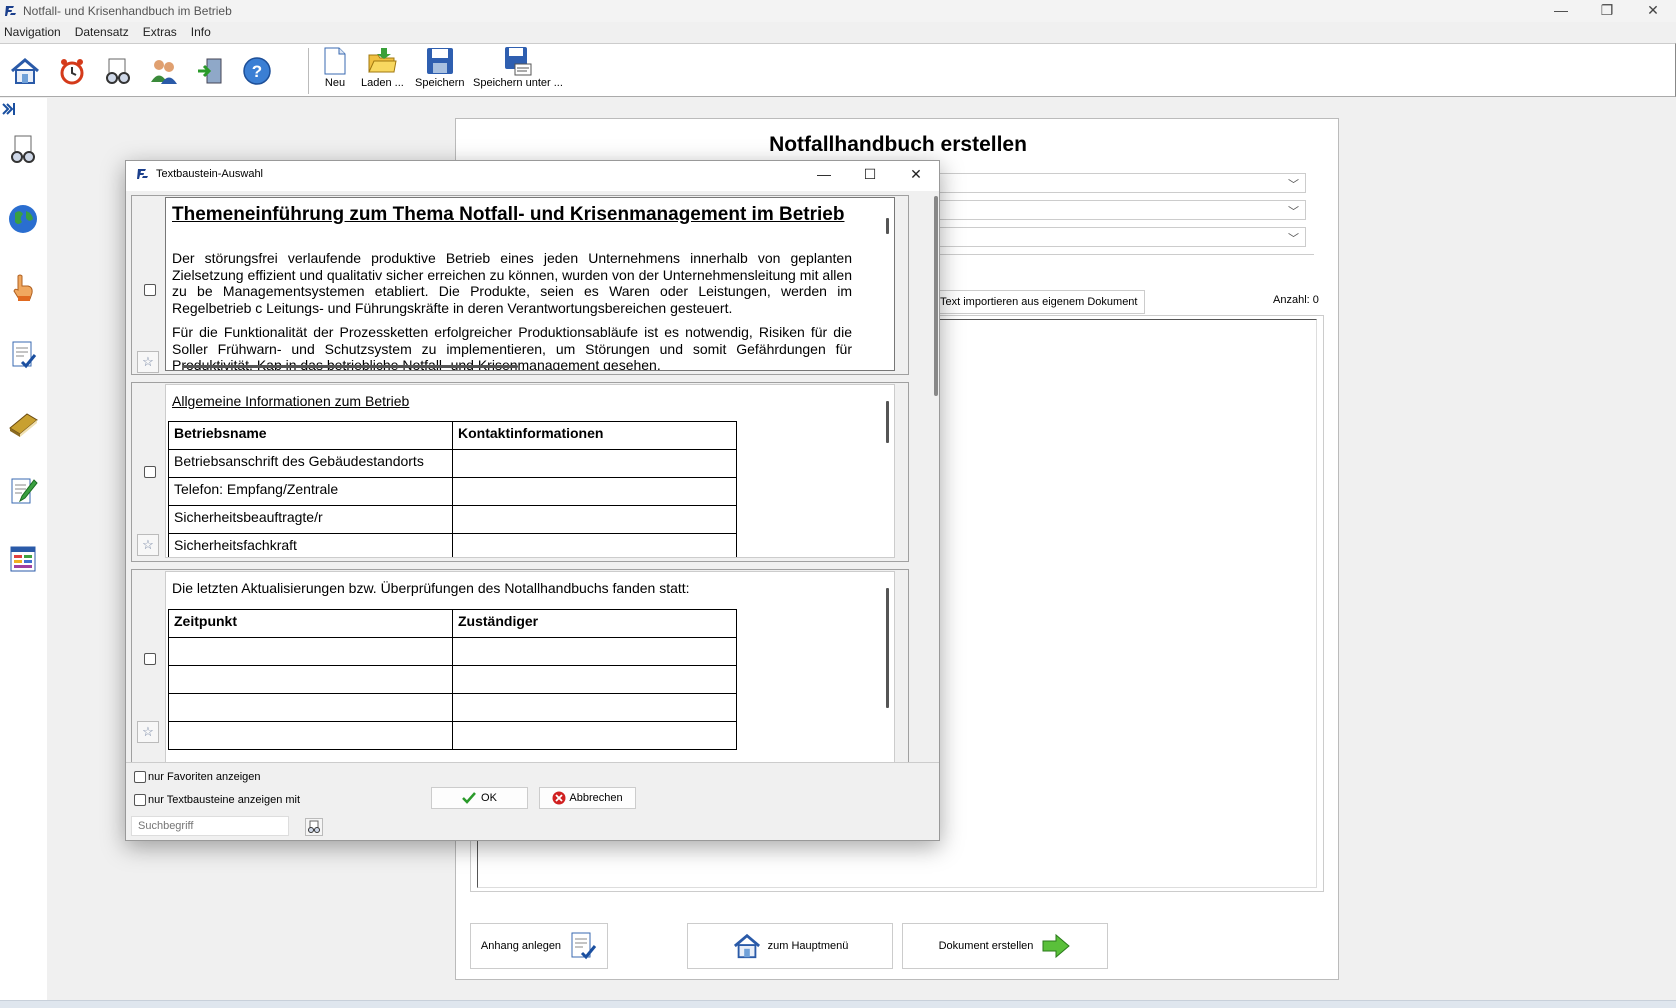 The height and width of the screenshot is (1008, 1676). What do you see at coordinates (350, 366) in the screenshot?
I see `horizontal-scrollbar` at bounding box center [350, 366].